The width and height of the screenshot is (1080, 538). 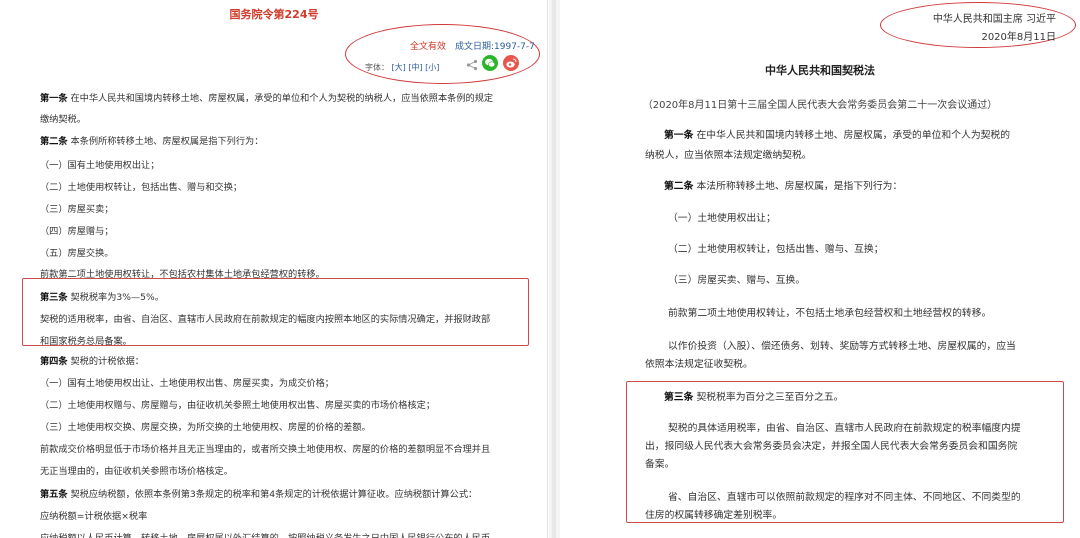 I want to click on document-text-line: （四）房屋赠与；, so click(x=77, y=230).